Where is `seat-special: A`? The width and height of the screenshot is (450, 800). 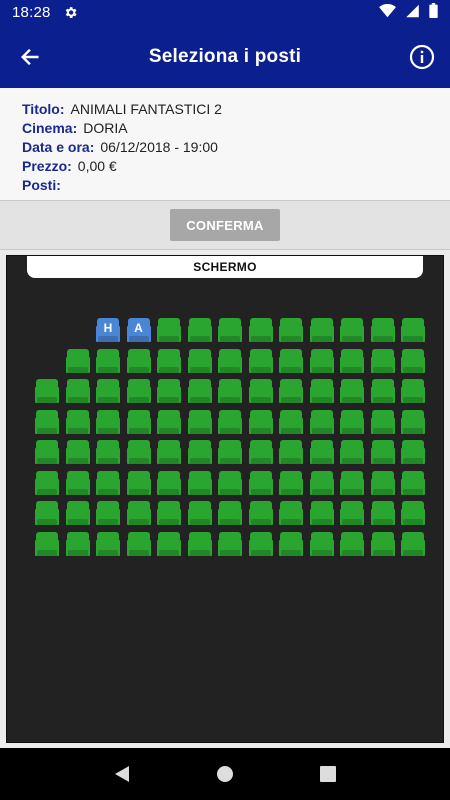
seat-special: A is located at coordinates (138, 331).